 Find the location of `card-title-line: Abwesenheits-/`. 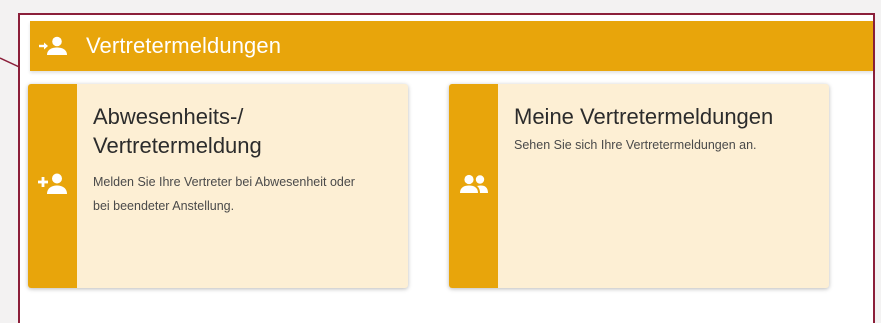

card-title-line: Abwesenheits-/ is located at coordinates (168, 116).